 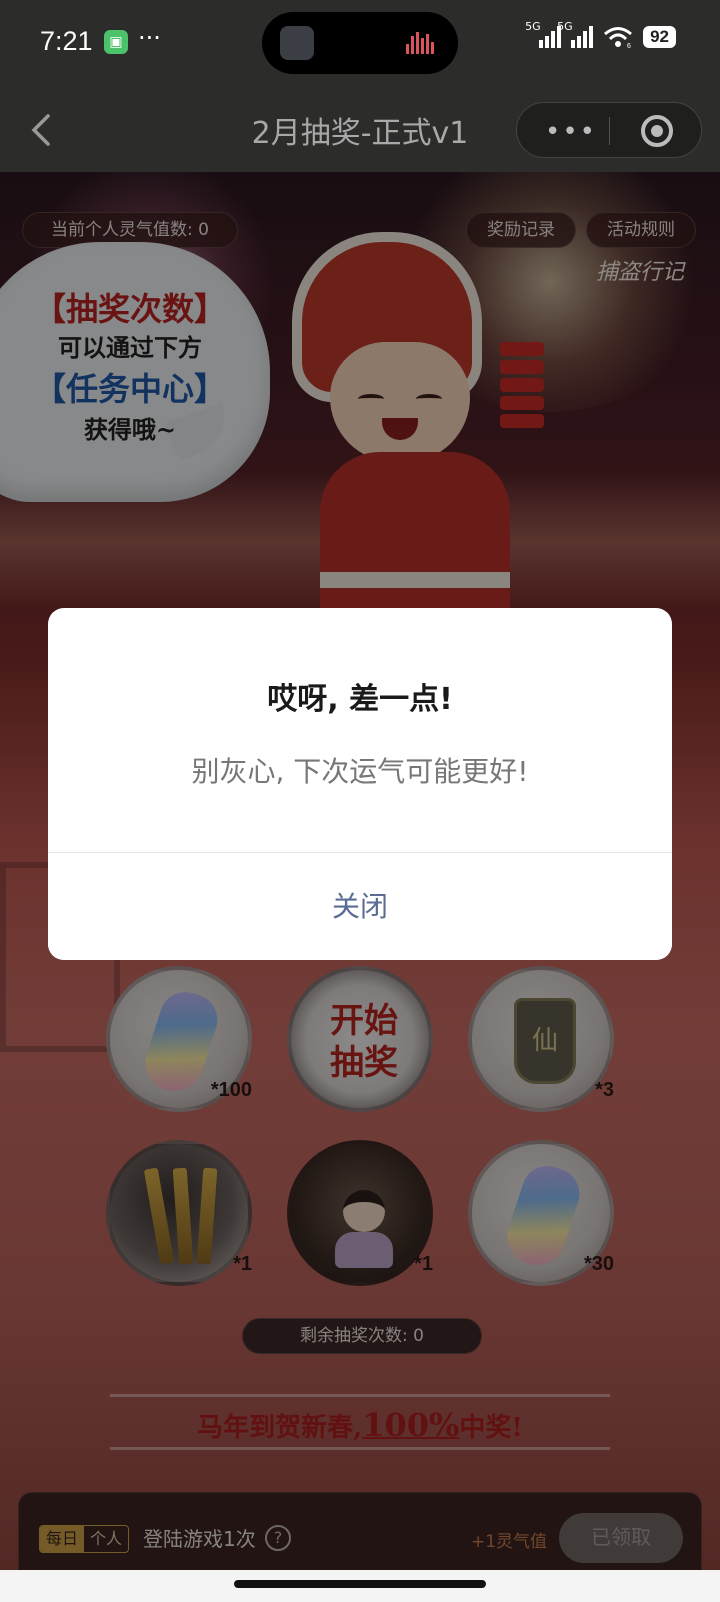 I want to click on nav-bar: 2月抽奖-正式v1 •••, so click(x=360, y=130).